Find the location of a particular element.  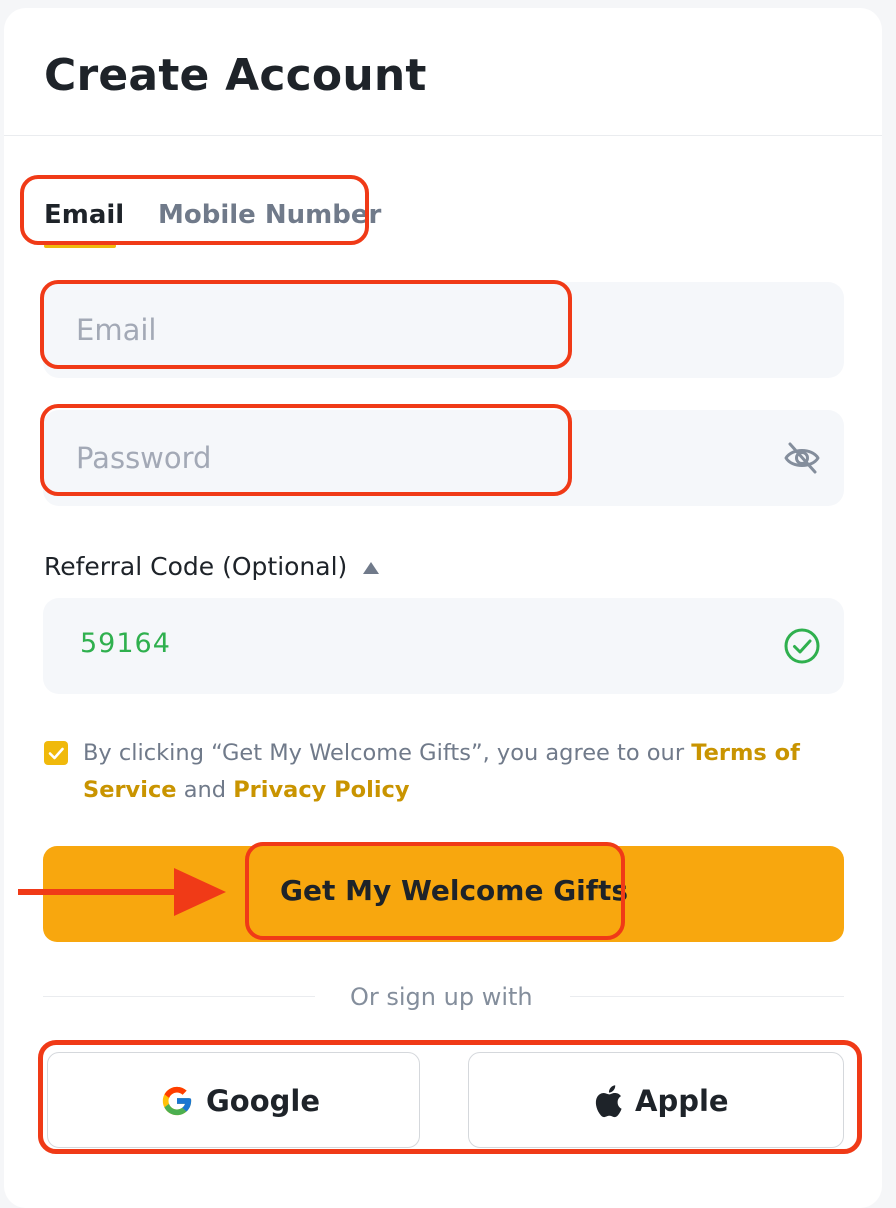

tab-email: Email is located at coordinates (84, 215).